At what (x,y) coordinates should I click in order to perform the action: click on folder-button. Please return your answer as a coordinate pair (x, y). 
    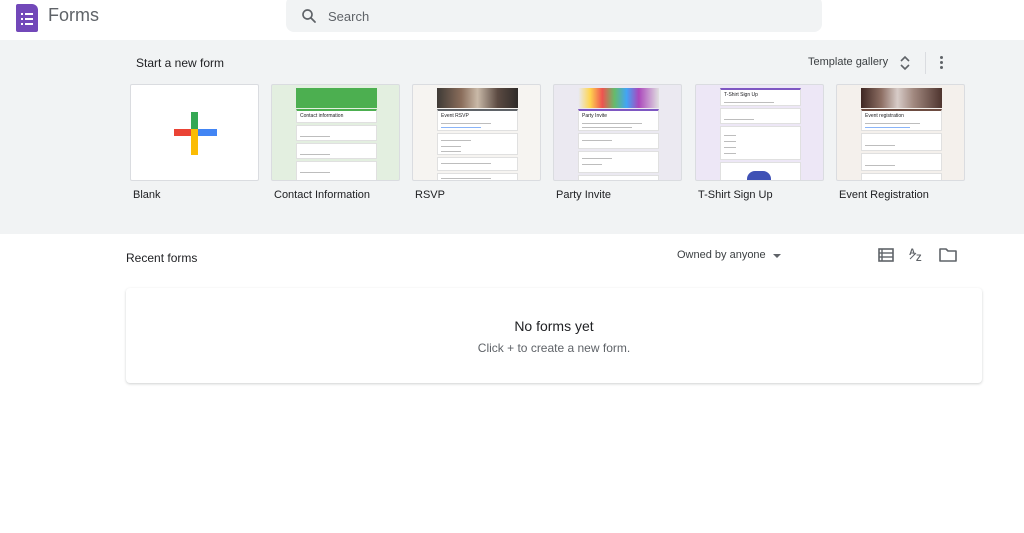
    Looking at the image, I should click on (948, 255).